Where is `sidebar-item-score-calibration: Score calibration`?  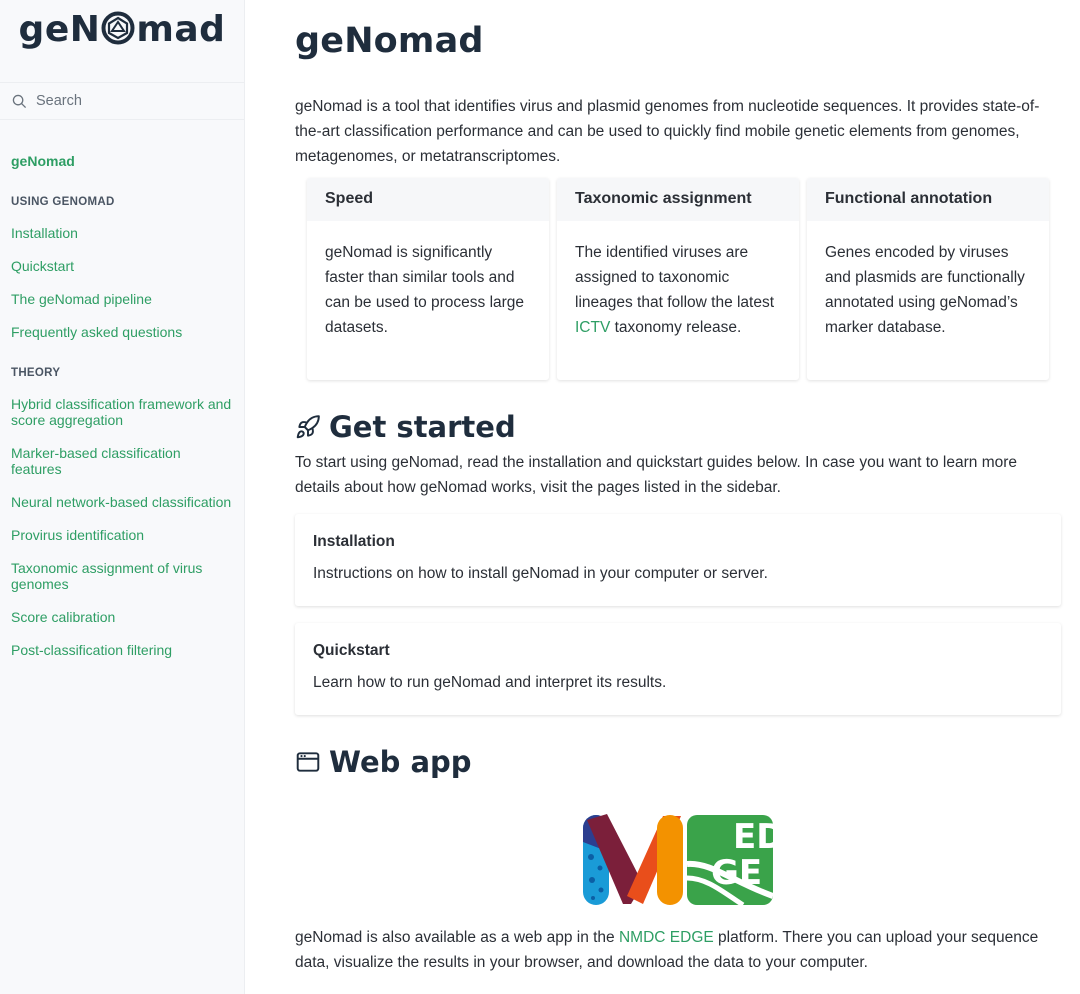
sidebar-item-score-calibration: Score calibration is located at coordinates (122, 617).